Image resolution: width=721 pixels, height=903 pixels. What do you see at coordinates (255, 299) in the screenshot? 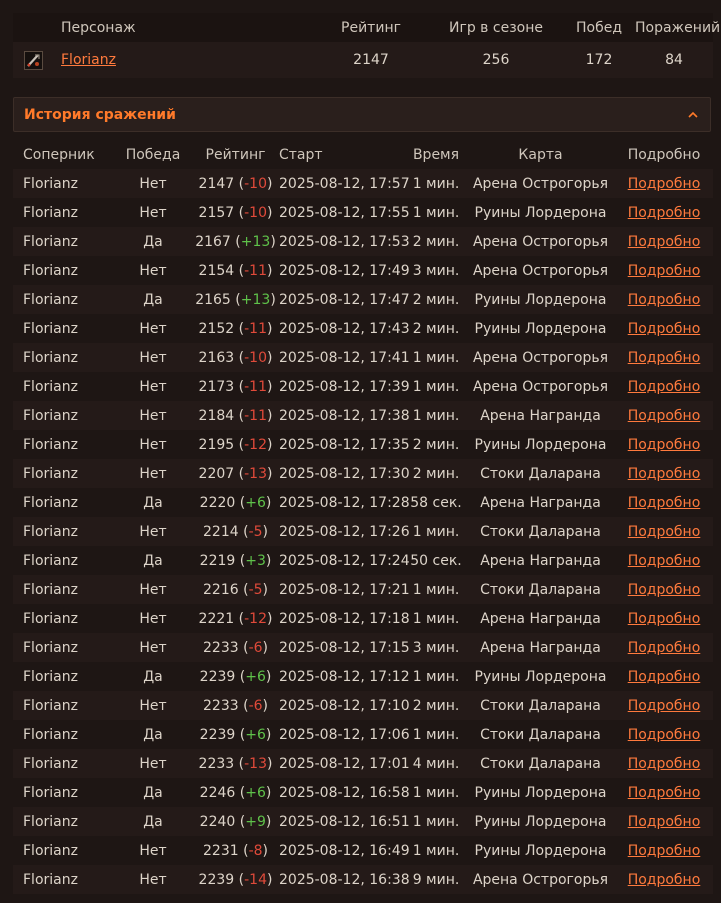
I see `rating-change: +13` at bounding box center [255, 299].